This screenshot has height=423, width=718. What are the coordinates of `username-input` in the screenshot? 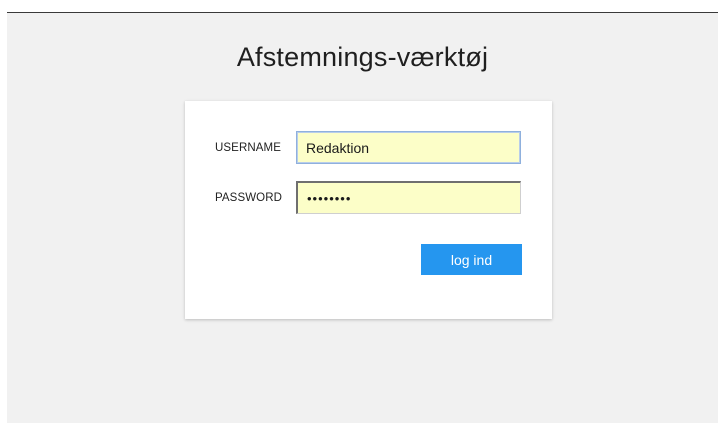 It's located at (408, 147).